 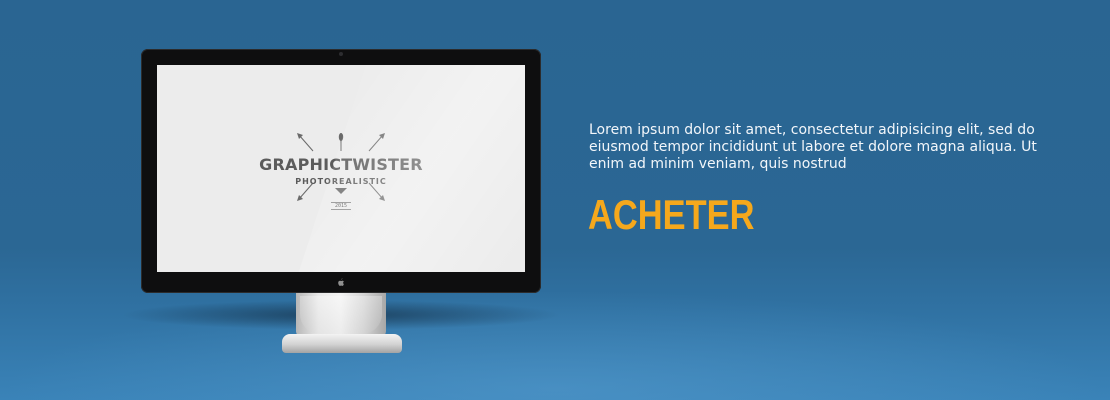 What do you see at coordinates (671, 215) in the screenshot?
I see `acheter-button: ACHETER` at bounding box center [671, 215].